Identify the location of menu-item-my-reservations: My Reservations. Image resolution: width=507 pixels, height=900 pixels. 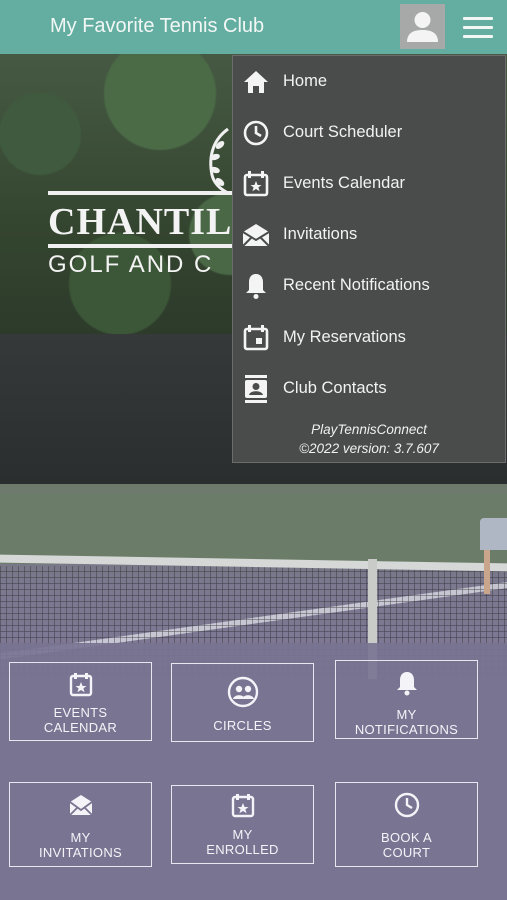
(369, 338).